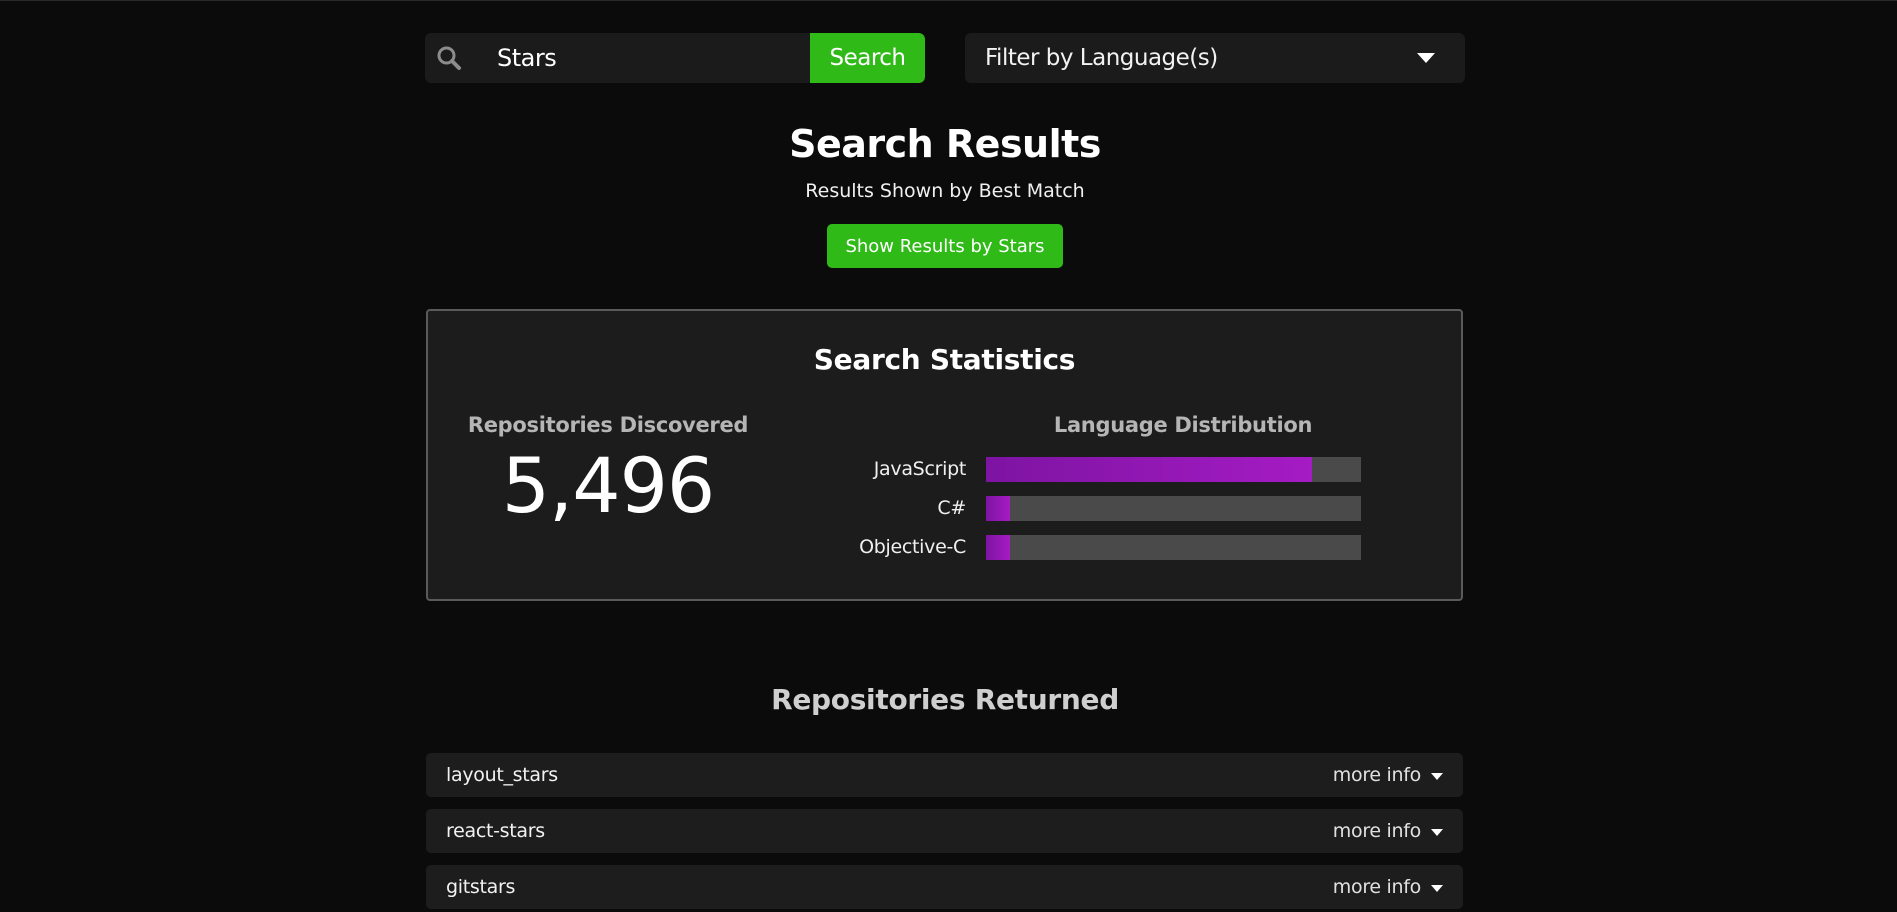  I want to click on repositories-discovered-block: Repositories Discovered 5,496, so click(608, 471).